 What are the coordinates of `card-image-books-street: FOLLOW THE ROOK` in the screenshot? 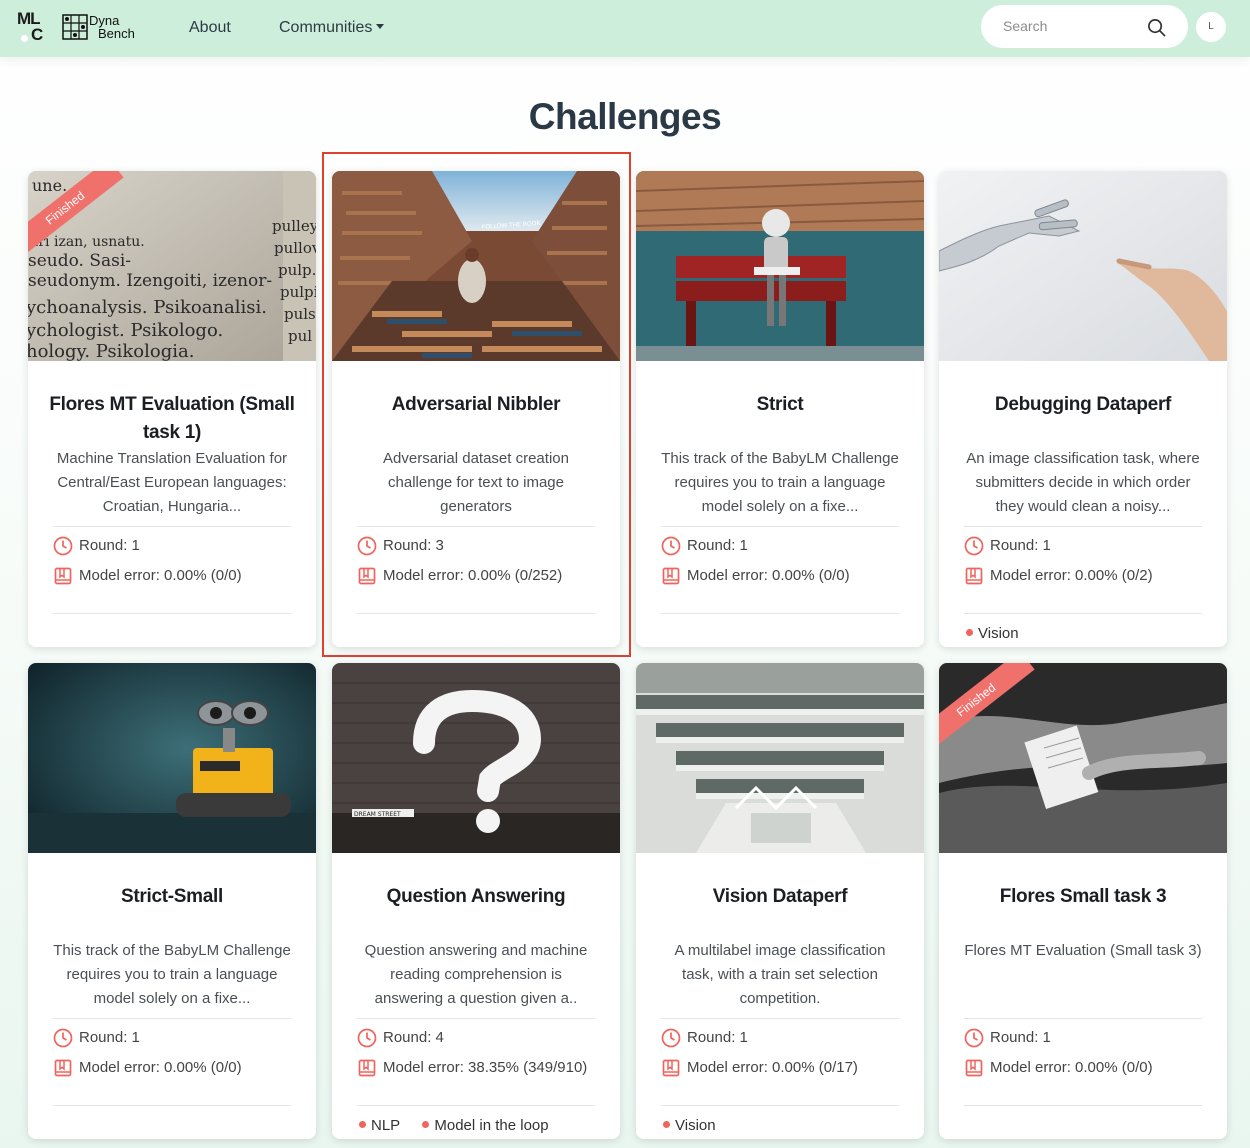 It's located at (476, 266).